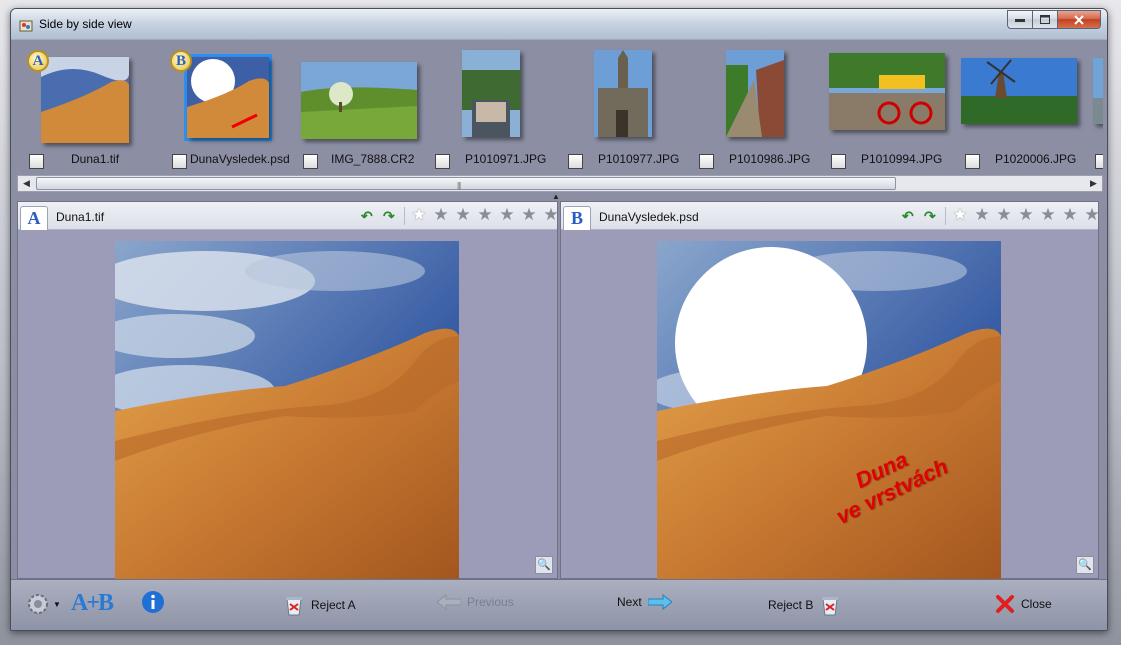 This screenshot has width=1121, height=645. I want to click on thumbnail-item: P1010994.JPG, so click(883, 107).